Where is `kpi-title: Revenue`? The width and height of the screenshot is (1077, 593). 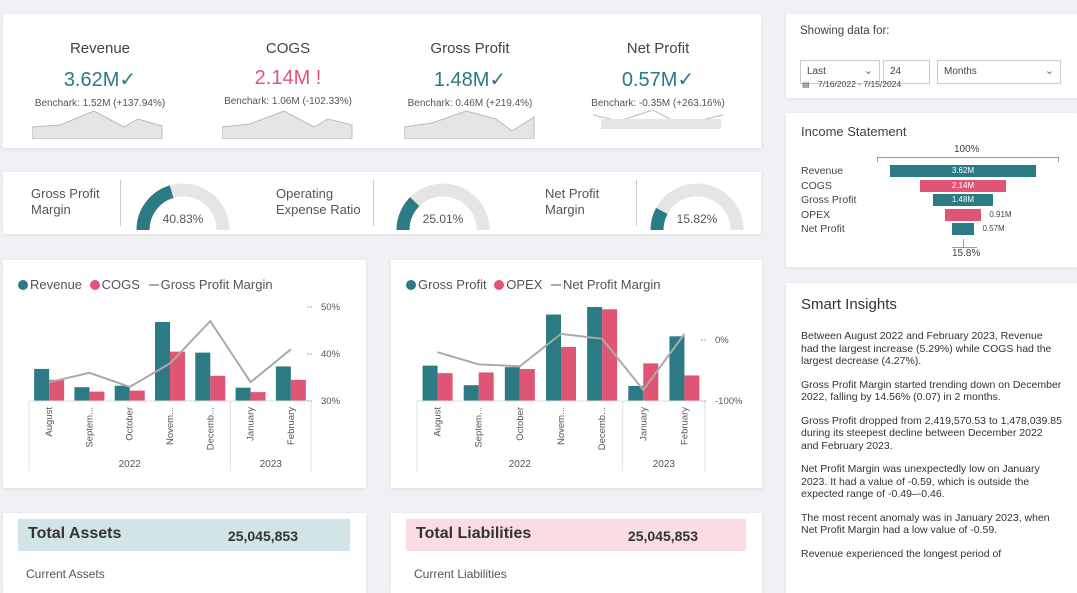 kpi-title: Revenue is located at coordinates (100, 48).